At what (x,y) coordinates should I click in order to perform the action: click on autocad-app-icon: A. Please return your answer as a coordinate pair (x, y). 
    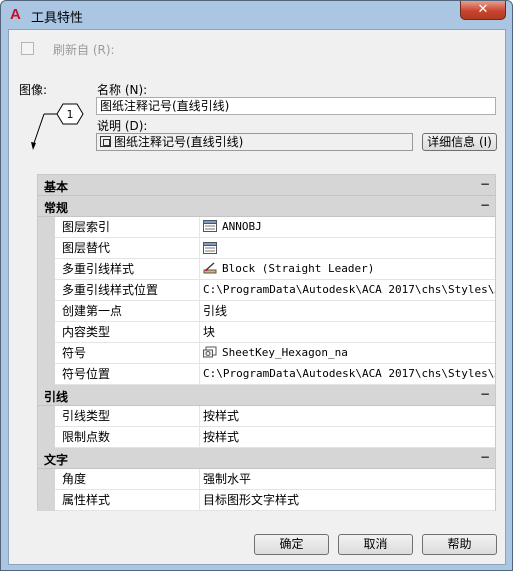
    Looking at the image, I should click on (15, 14).